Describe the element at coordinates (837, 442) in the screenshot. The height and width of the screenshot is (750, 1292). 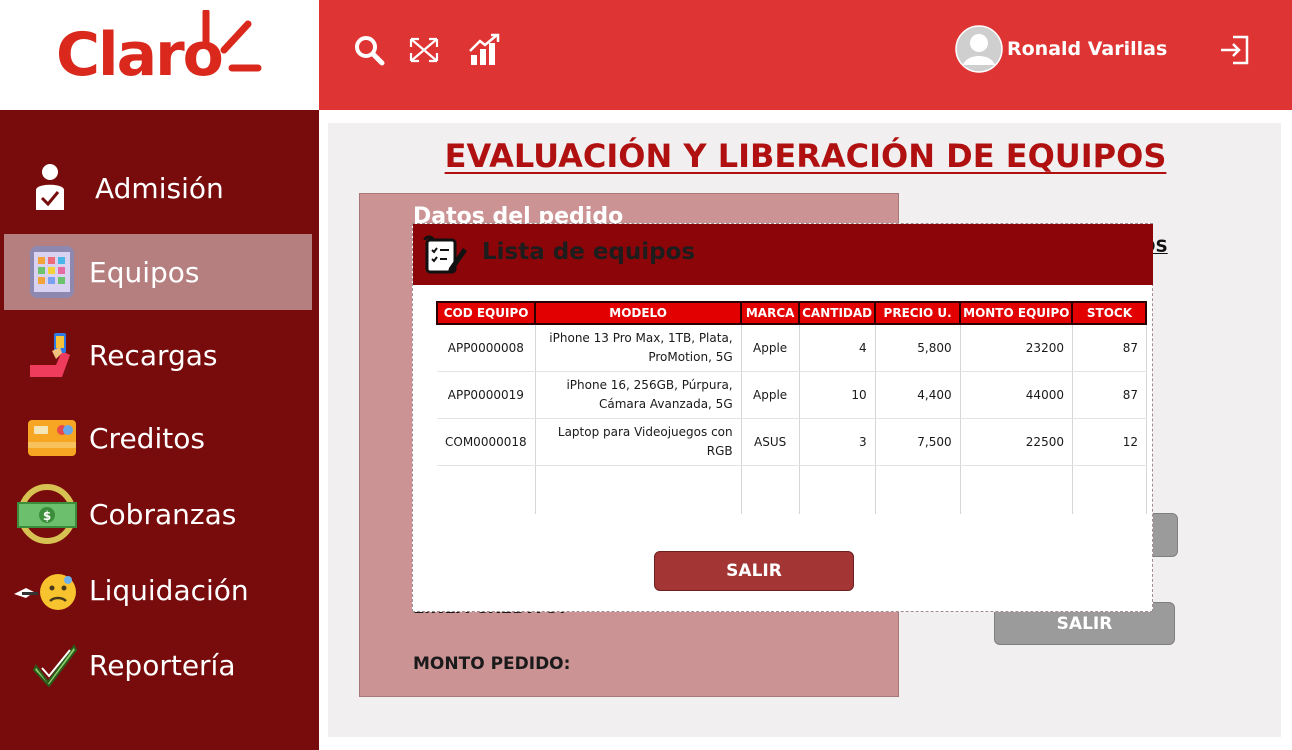
I see `cell-cantidad: 3` at that location.